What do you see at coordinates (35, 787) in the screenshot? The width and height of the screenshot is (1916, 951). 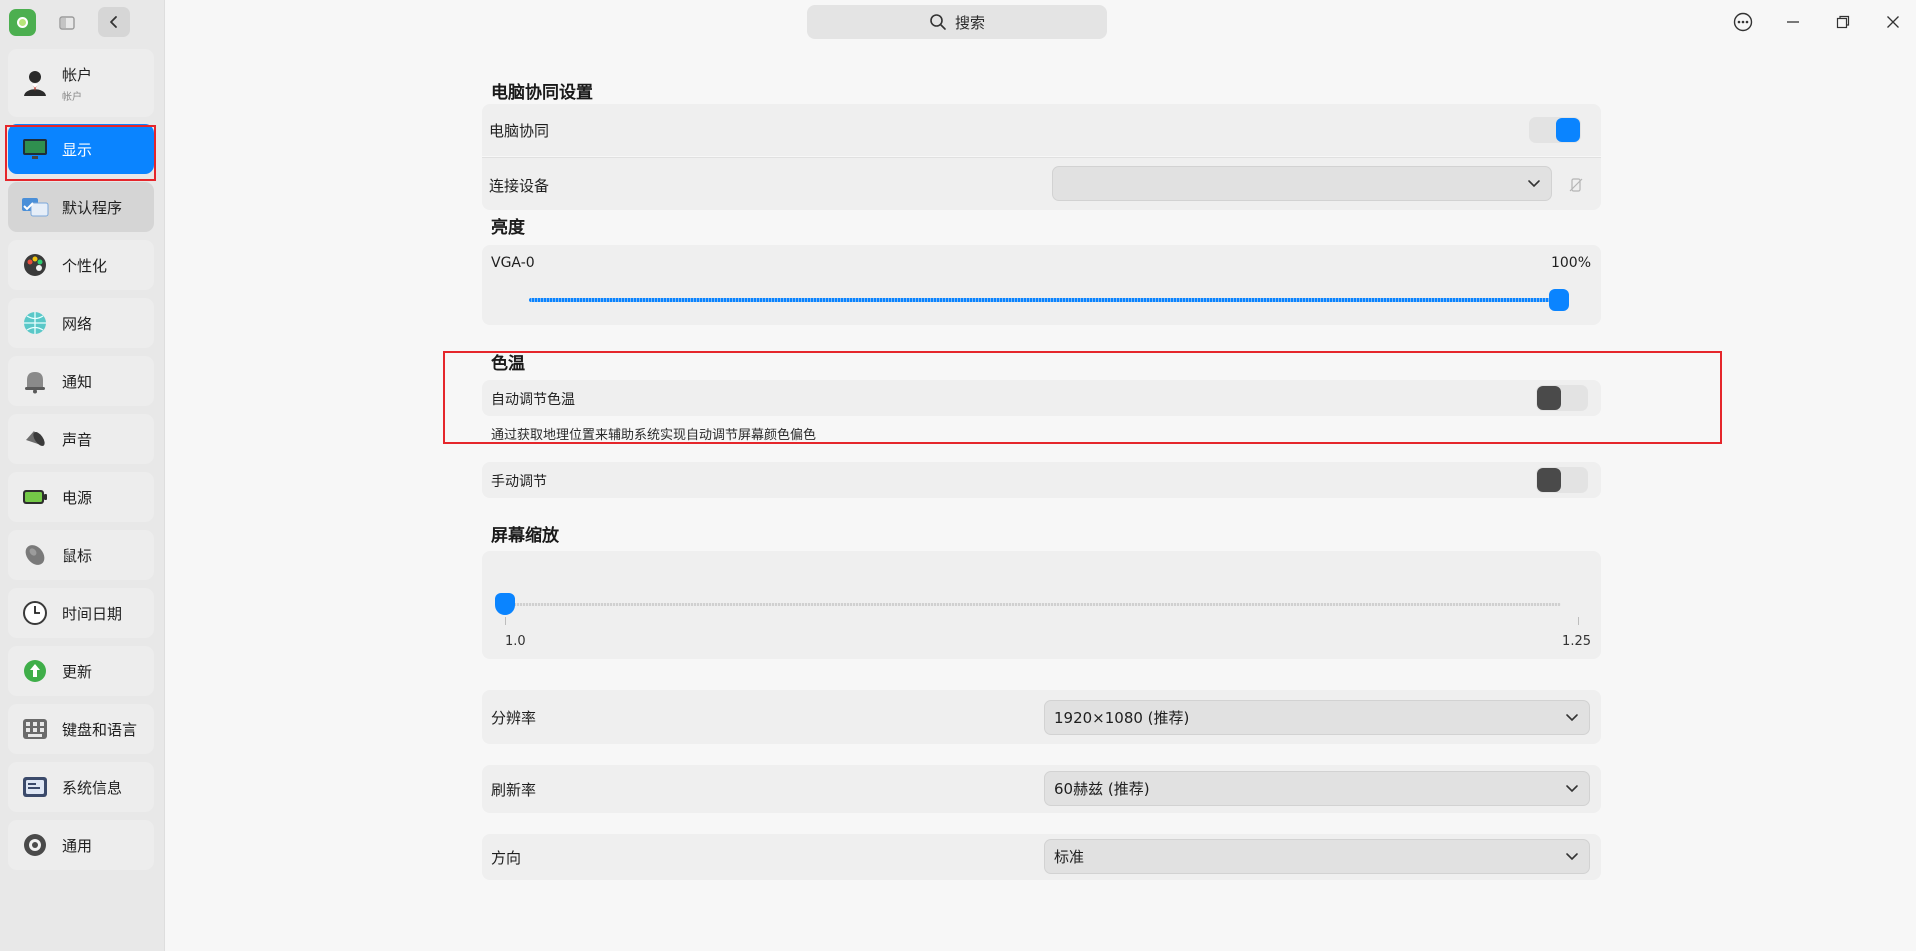 I see `system-info-icon` at bounding box center [35, 787].